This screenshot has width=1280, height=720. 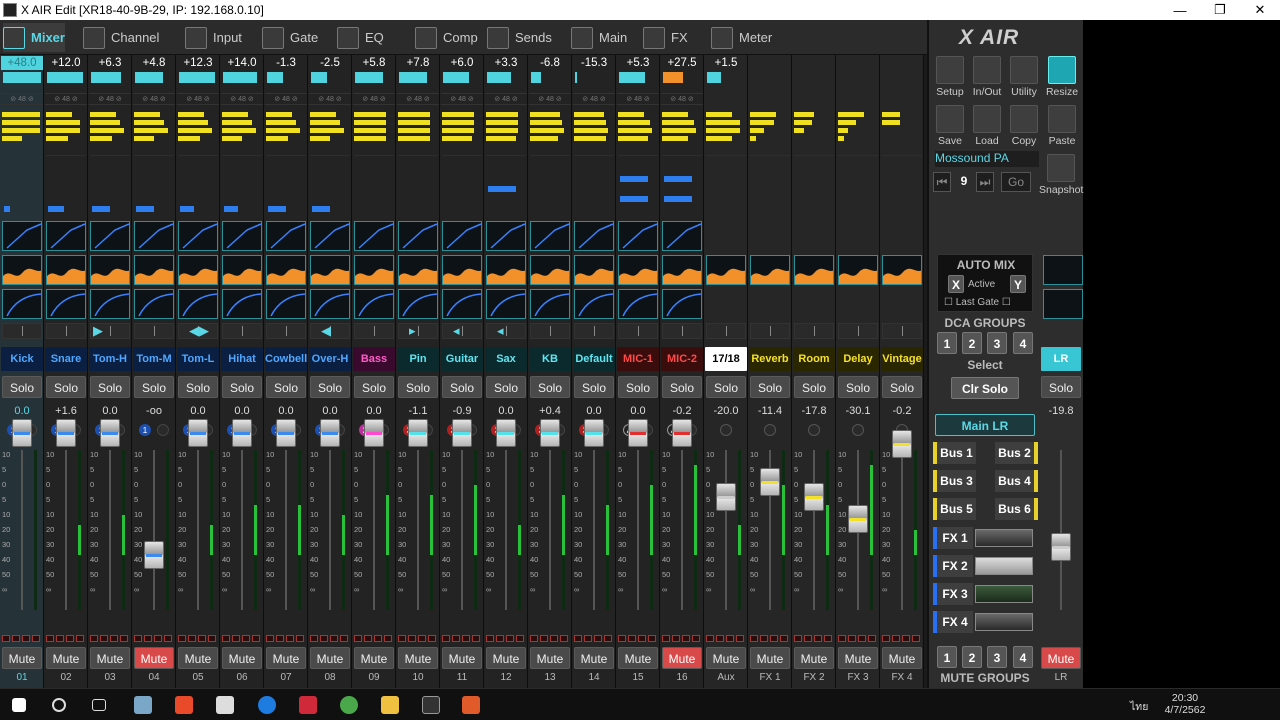 I want to click on channel-name: Cowbell, so click(x=286, y=359).